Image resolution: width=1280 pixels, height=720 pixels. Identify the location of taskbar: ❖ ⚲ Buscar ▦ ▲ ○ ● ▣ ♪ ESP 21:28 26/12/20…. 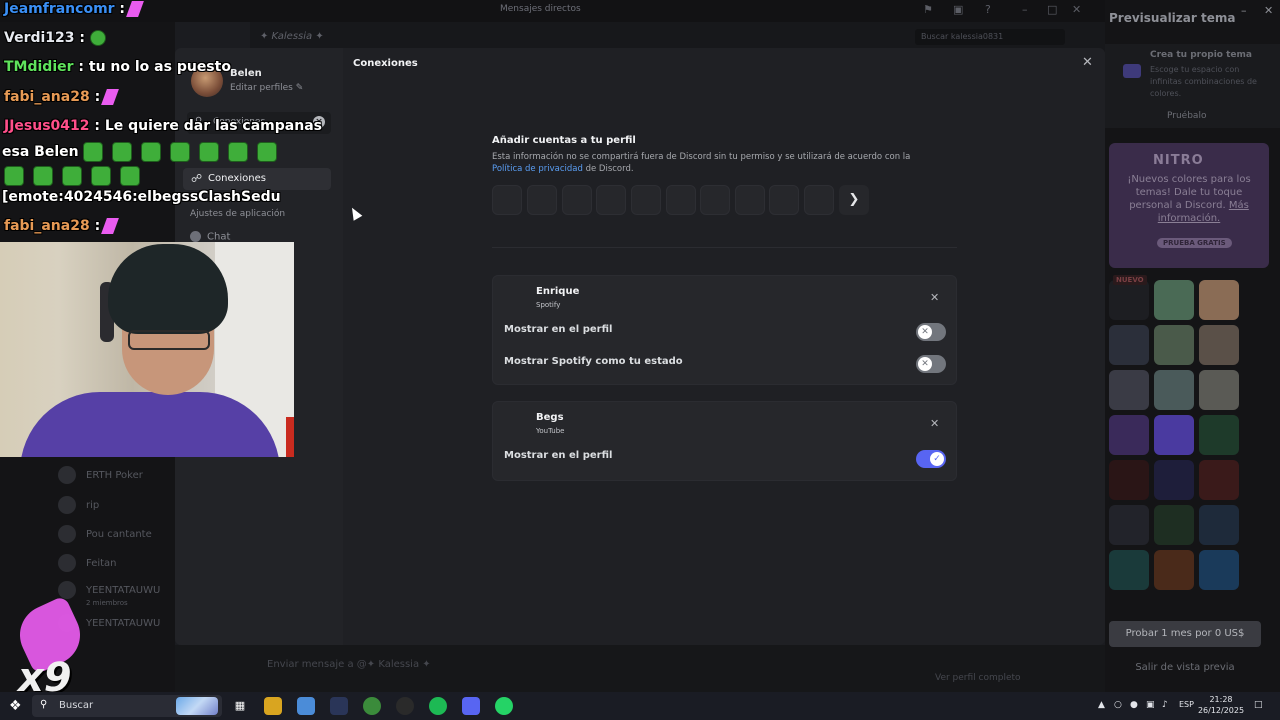
(640, 706).